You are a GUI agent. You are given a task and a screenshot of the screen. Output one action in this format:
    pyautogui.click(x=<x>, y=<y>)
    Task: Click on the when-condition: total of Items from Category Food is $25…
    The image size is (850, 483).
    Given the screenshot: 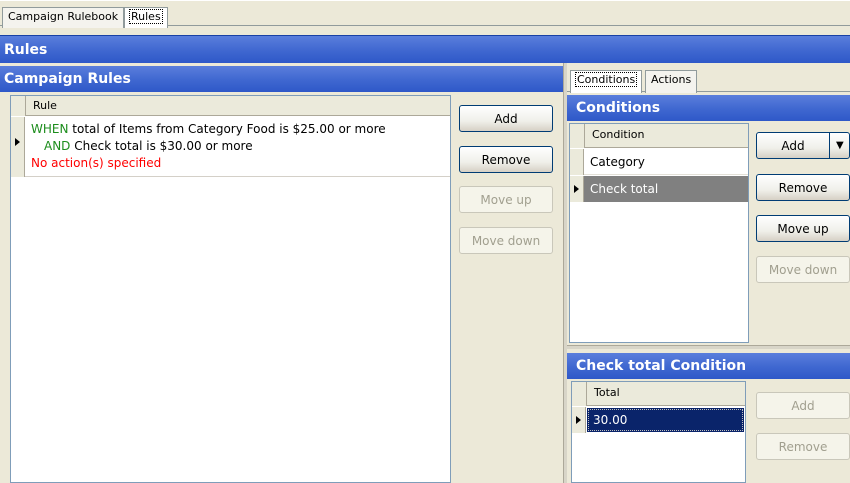 What is the action you would take?
    pyautogui.click(x=227, y=129)
    